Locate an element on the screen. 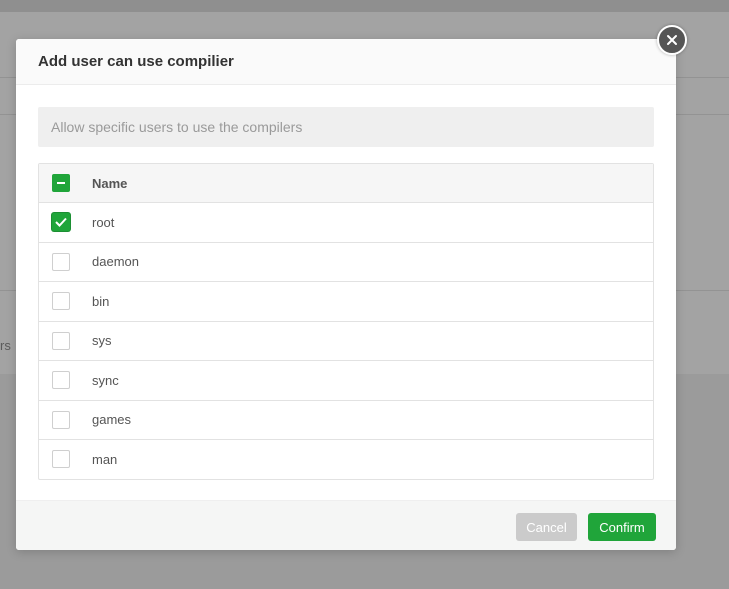  user-name: sys is located at coordinates (102, 341).